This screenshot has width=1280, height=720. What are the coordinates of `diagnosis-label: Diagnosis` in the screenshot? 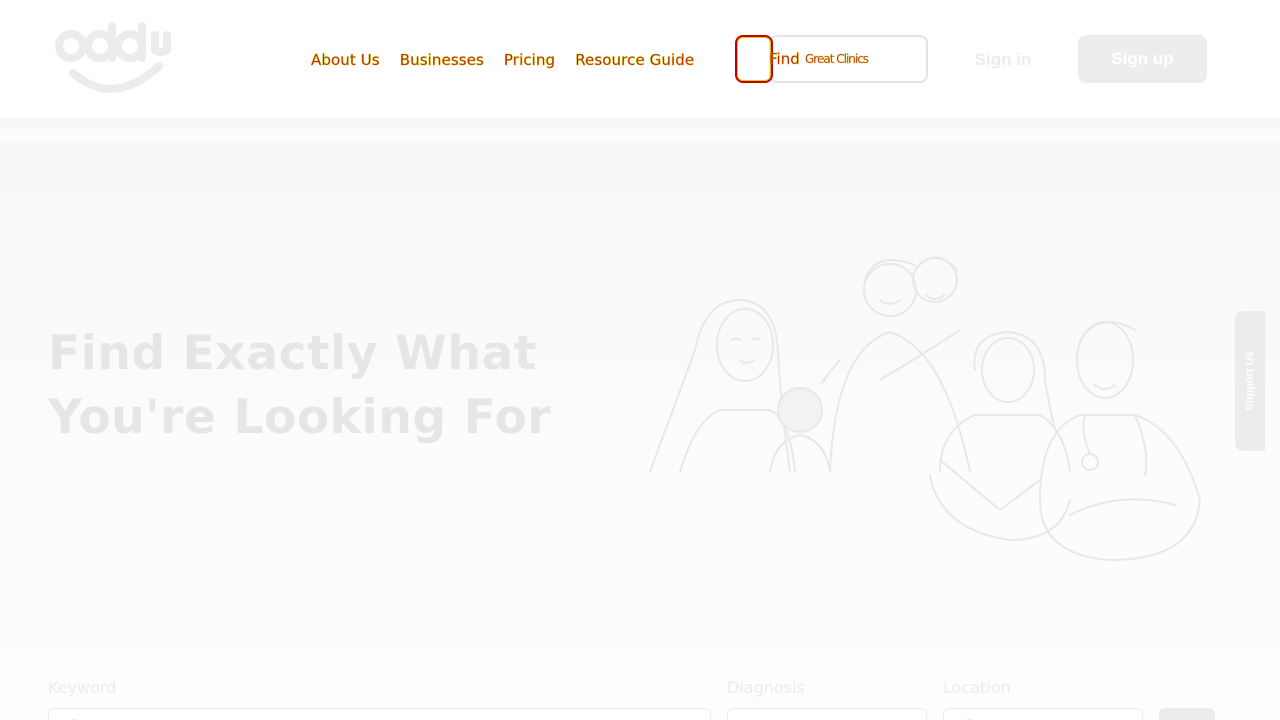 It's located at (766, 687).